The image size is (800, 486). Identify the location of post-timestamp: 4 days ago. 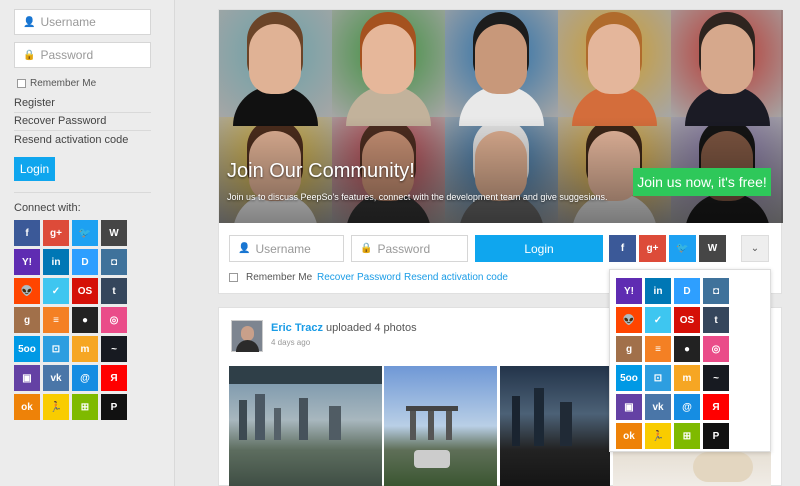
(290, 342).